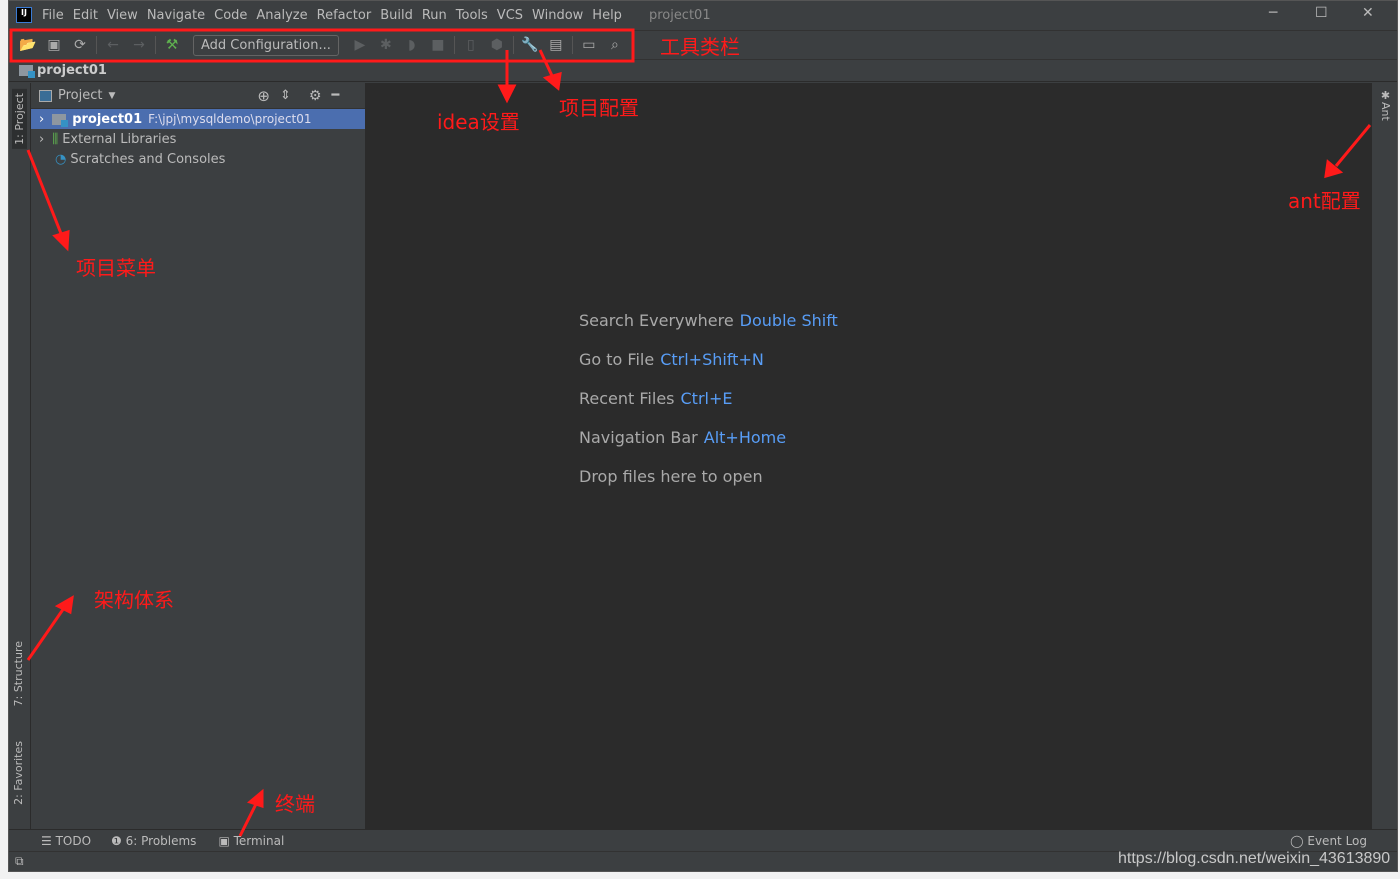 This screenshot has width=1400, height=879. Describe the element at coordinates (700, 47) in the screenshot. I see `annotation-toolbar: 工具类栏` at that location.